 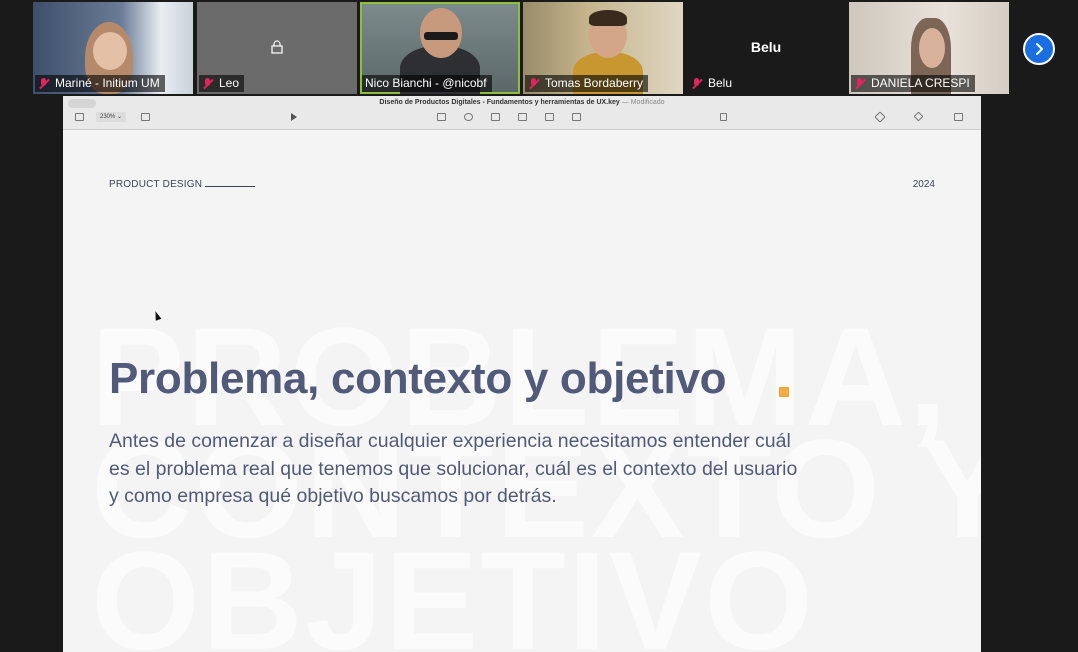 I want to click on next-participants-button, so click(x=1039, y=49).